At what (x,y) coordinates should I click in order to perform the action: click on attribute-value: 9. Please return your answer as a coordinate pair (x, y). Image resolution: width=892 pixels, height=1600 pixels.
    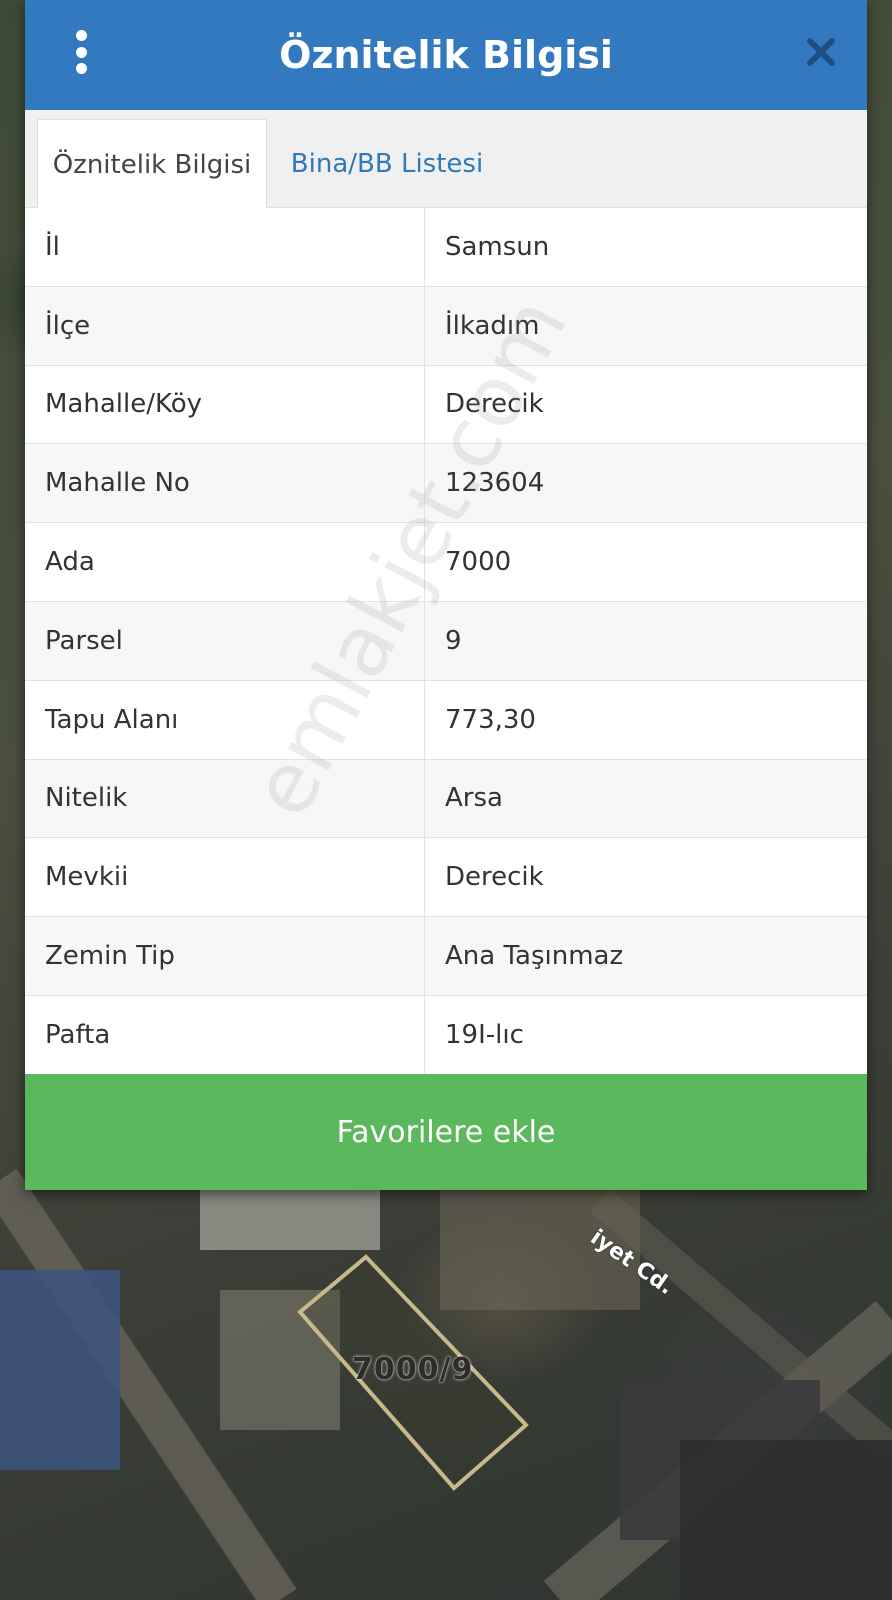
    Looking at the image, I should click on (453, 640).